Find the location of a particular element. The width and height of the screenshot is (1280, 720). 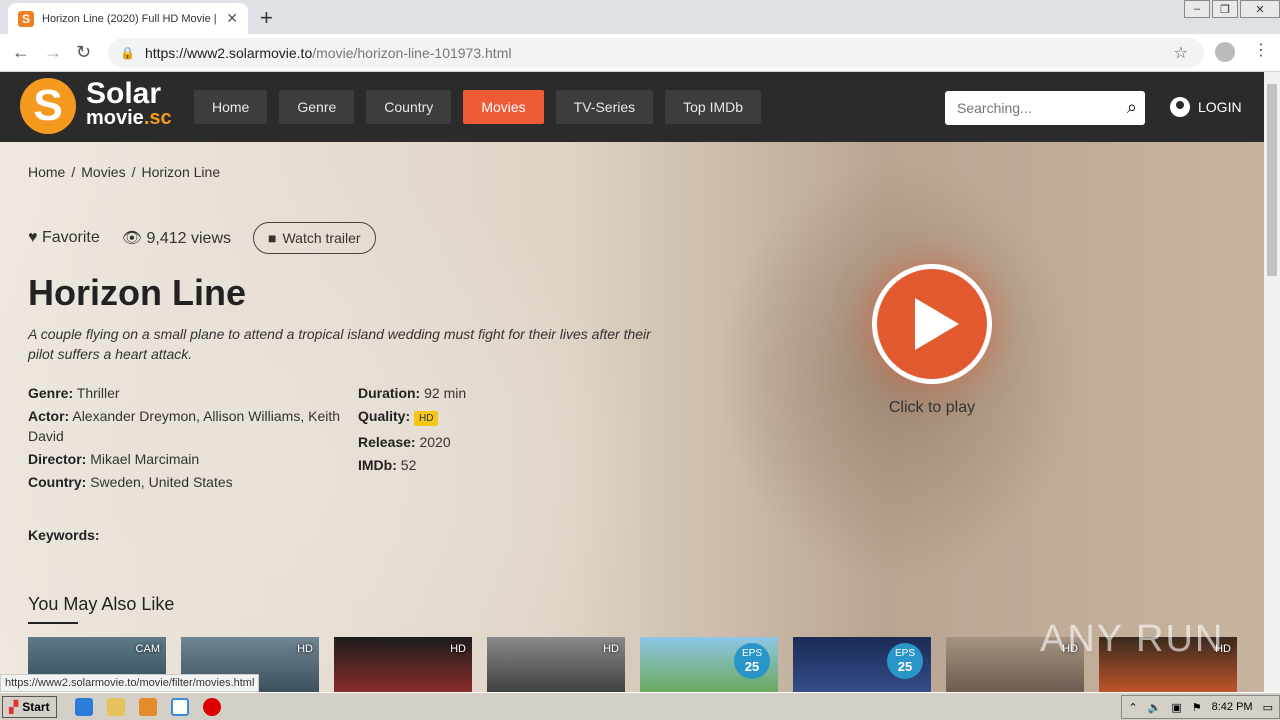

system-tray: ⌃ 🔈 ▣ ⚑ 8:42 PM ▭ is located at coordinates (1200, 707).